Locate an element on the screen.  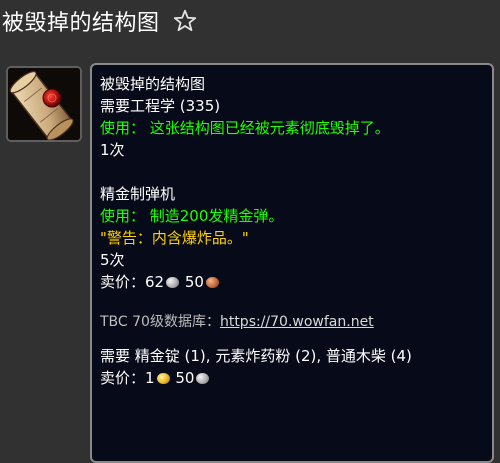
item-icon is located at coordinates (44, 104).